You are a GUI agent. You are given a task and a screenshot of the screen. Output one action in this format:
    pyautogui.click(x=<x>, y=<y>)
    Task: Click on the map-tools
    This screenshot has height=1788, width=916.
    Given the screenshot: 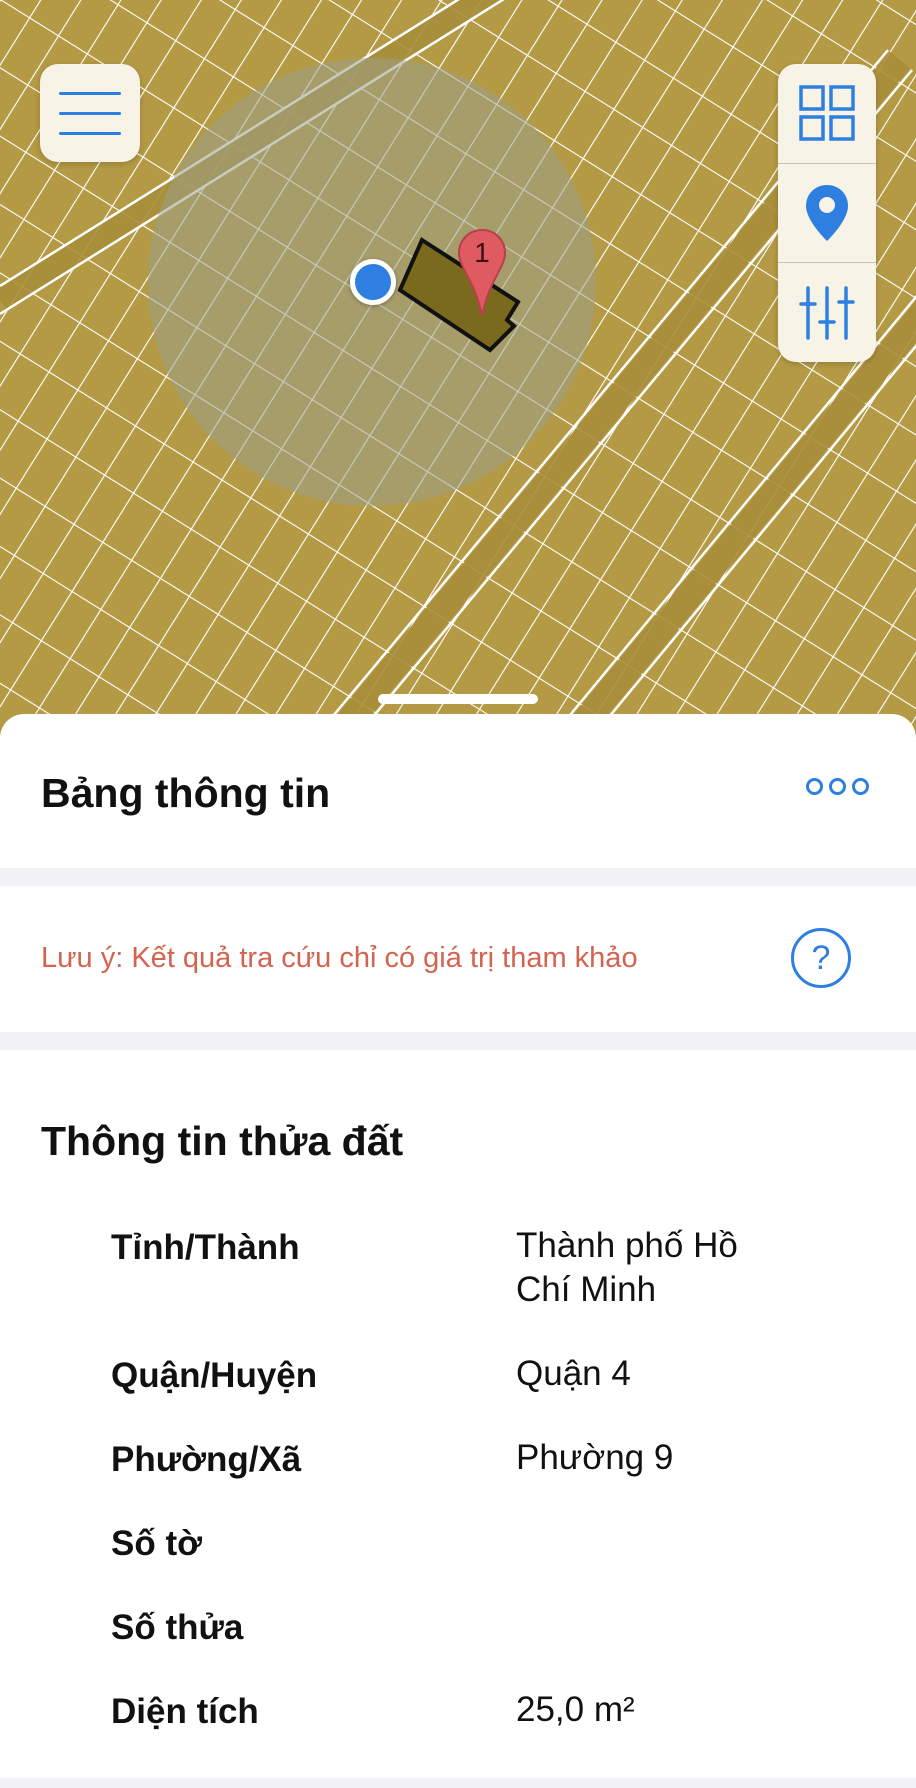 What is the action you would take?
    pyautogui.click(x=827, y=213)
    